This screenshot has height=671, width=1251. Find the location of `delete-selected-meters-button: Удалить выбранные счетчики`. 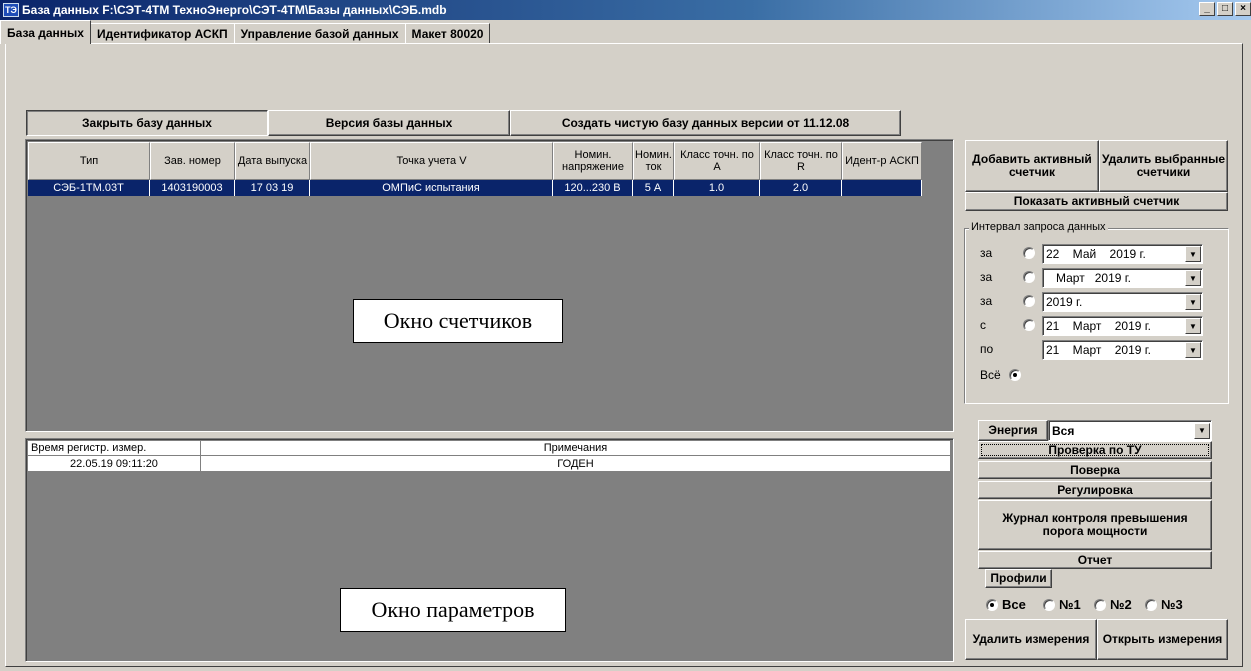

delete-selected-meters-button: Удалить выбранные счетчики is located at coordinates (1163, 166).